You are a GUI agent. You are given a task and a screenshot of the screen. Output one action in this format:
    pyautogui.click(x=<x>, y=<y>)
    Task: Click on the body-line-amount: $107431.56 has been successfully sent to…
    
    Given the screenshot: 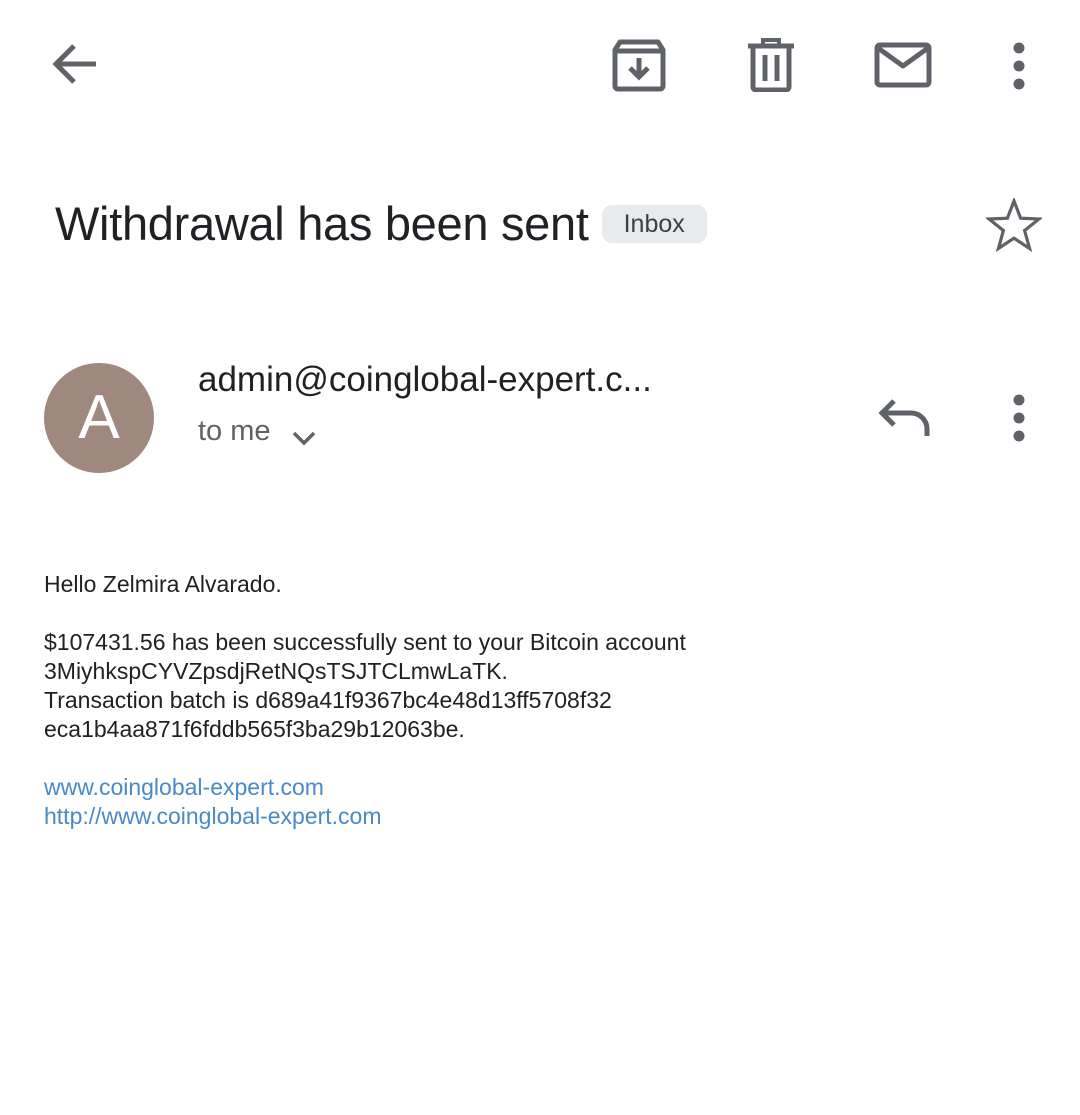 What is the action you would take?
    pyautogui.click(x=365, y=642)
    